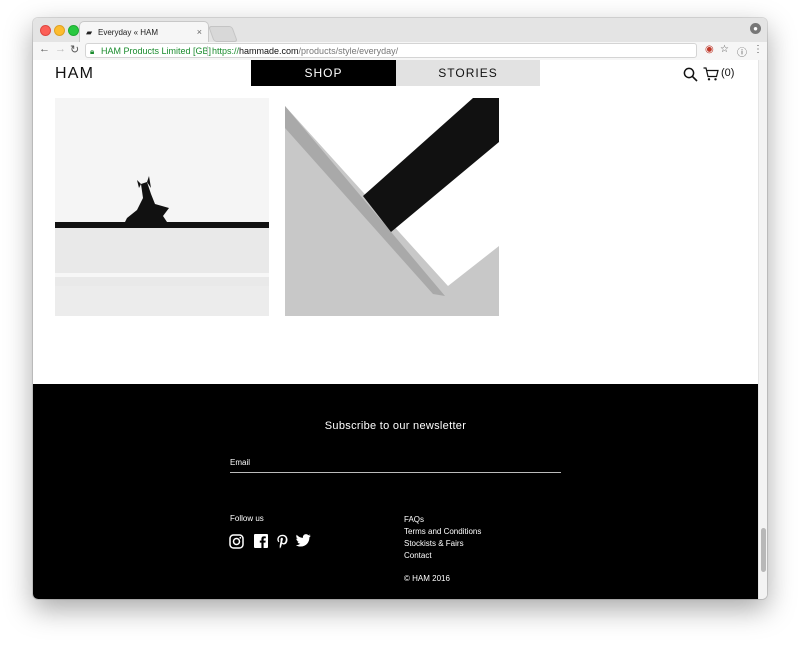 This screenshot has width=800, height=645. Describe the element at coordinates (89, 32) in the screenshot. I see `favicon-icon: ▰` at that location.